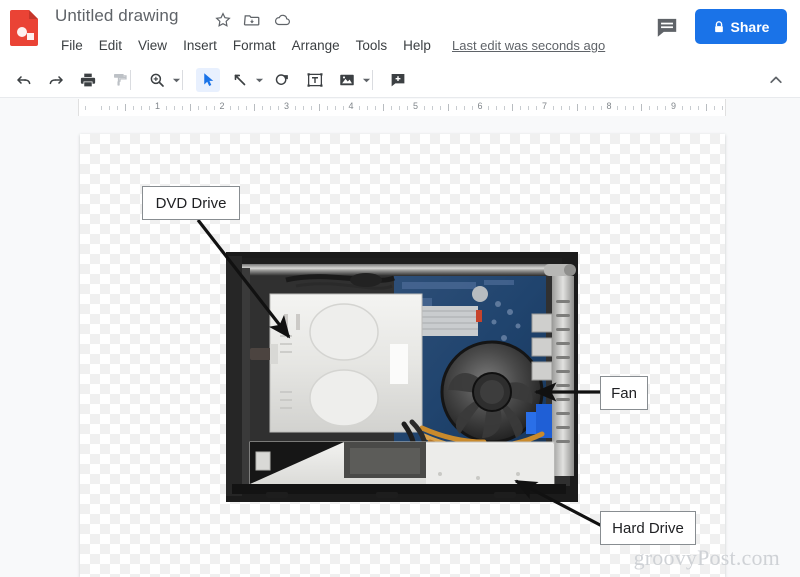 The image size is (800, 577). What do you see at coordinates (480, 106) in the screenshot?
I see `ruler-number: 6` at bounding box center [480, 106].